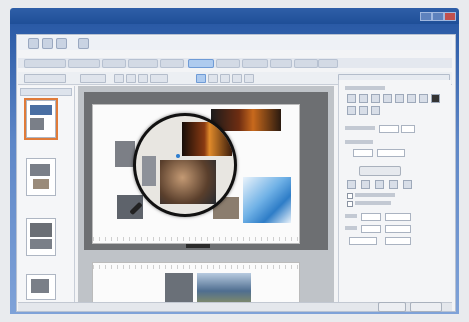 The width and height of the screenshot is (469, 322). I want to click on river-photo, so click(224, 288).